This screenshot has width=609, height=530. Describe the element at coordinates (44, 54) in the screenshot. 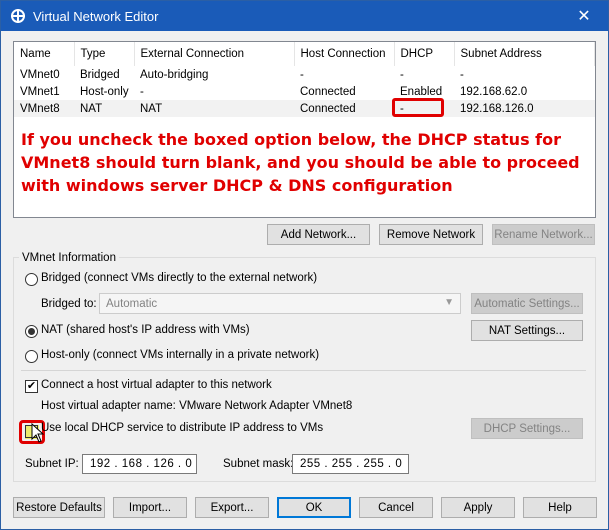

I see `column-header-name: Name` at that location.